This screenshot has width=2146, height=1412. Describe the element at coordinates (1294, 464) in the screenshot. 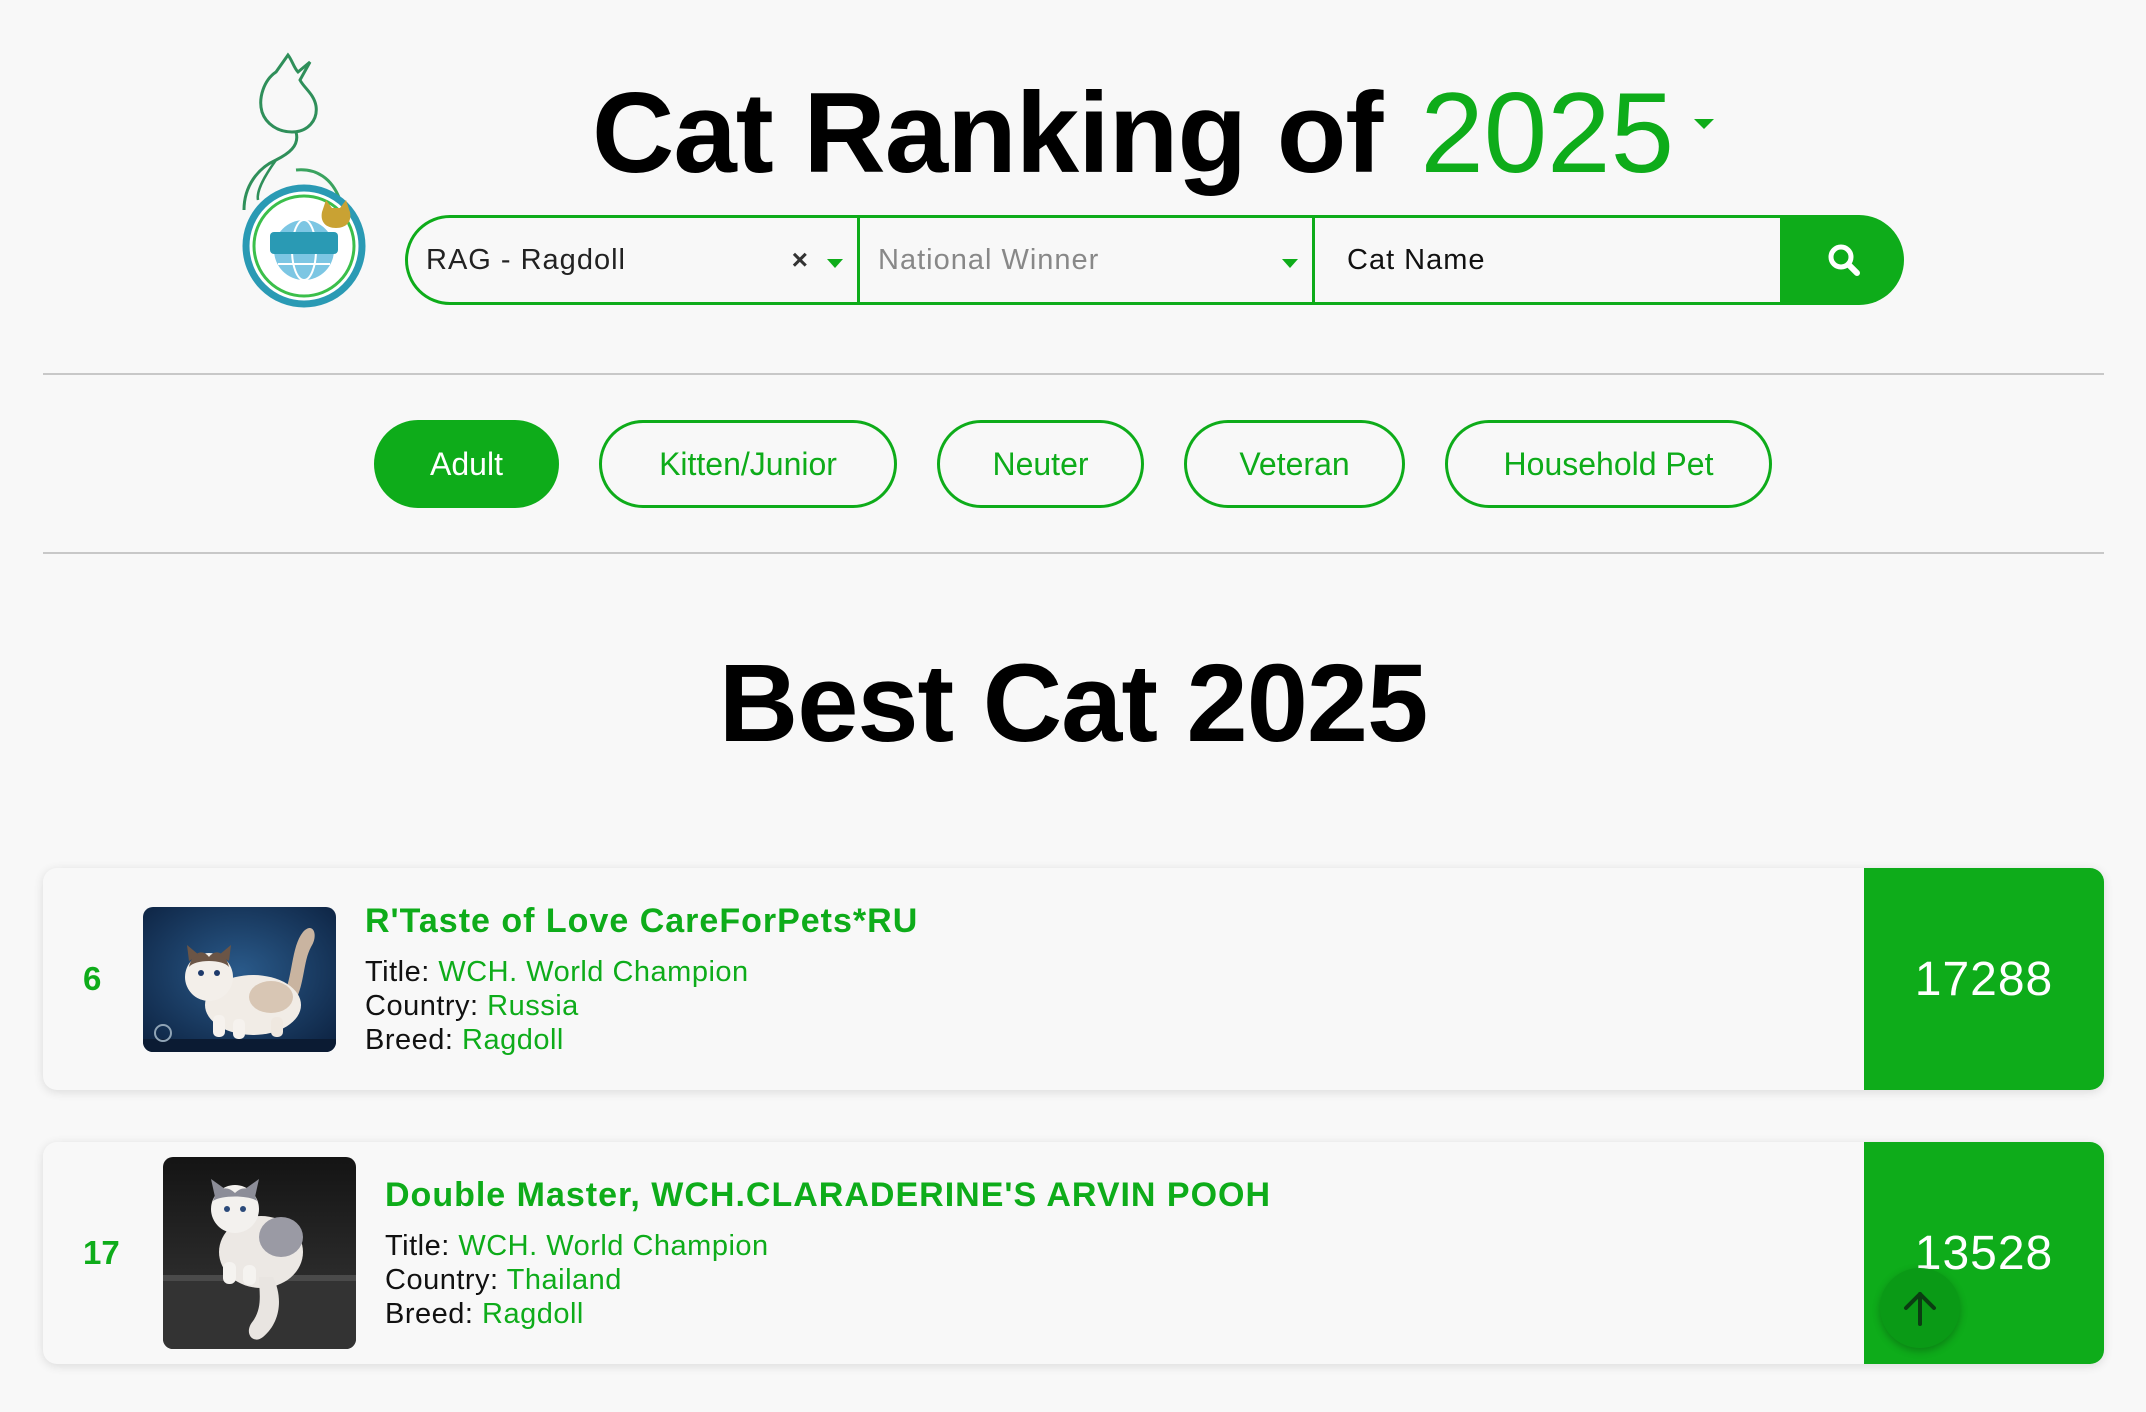

I see `tab-veteran: Veteran` at that location.